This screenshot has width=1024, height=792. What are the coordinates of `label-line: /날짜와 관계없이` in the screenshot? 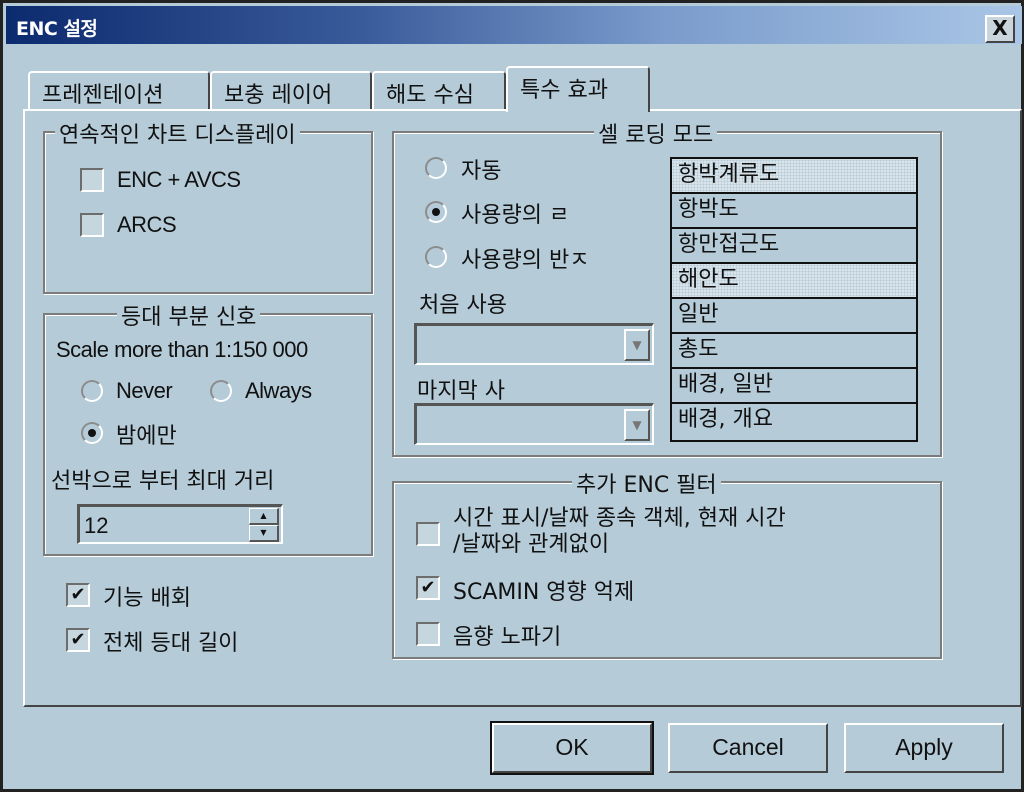 It's located at (531, 544).